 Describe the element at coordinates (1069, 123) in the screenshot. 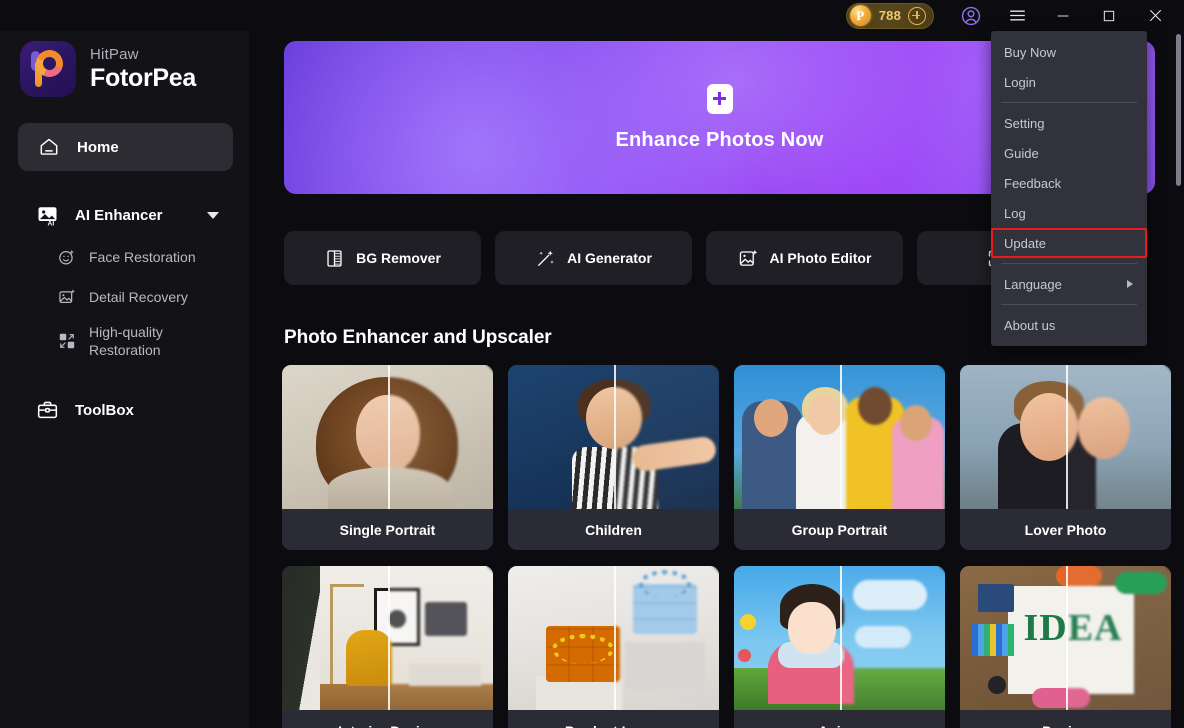

I see `menu-item-setting: Setting` at that location.